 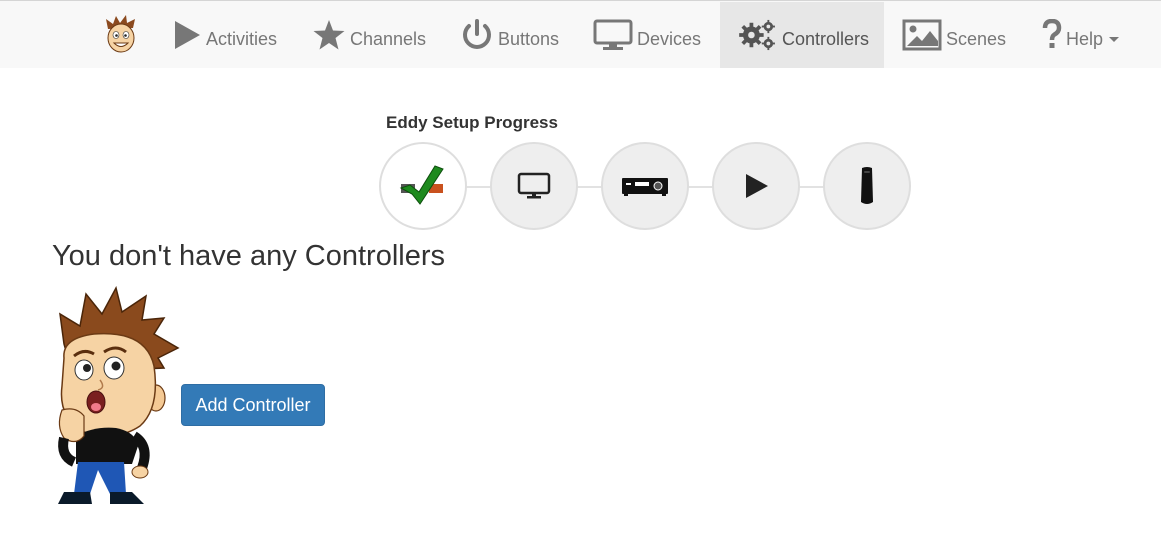 I want to click on setup-progress-title: Eddy Setup Progress, so click(x=472, y=122).